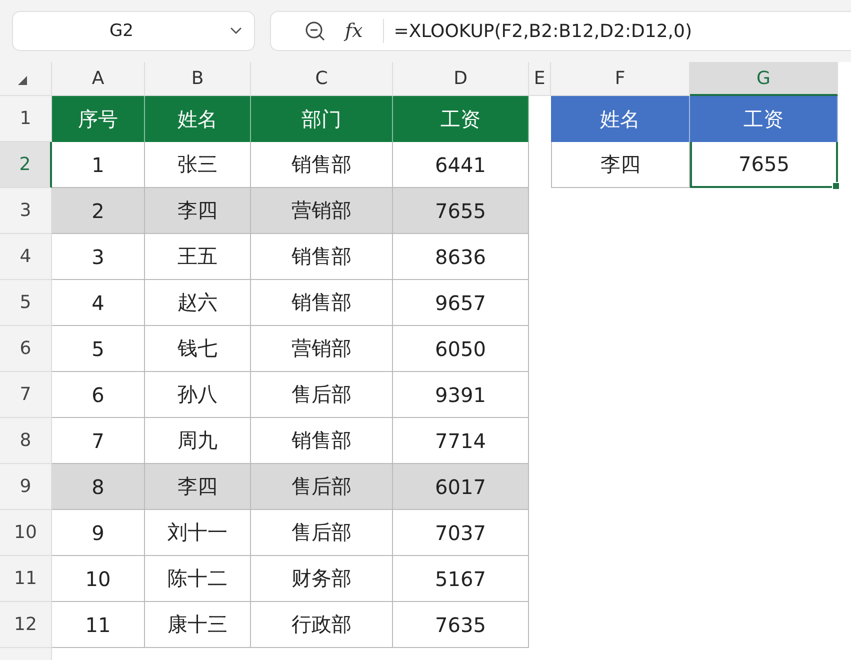 This screenshot has height=660, width=851. I want to click on row-header: 4, so click(26, 257).